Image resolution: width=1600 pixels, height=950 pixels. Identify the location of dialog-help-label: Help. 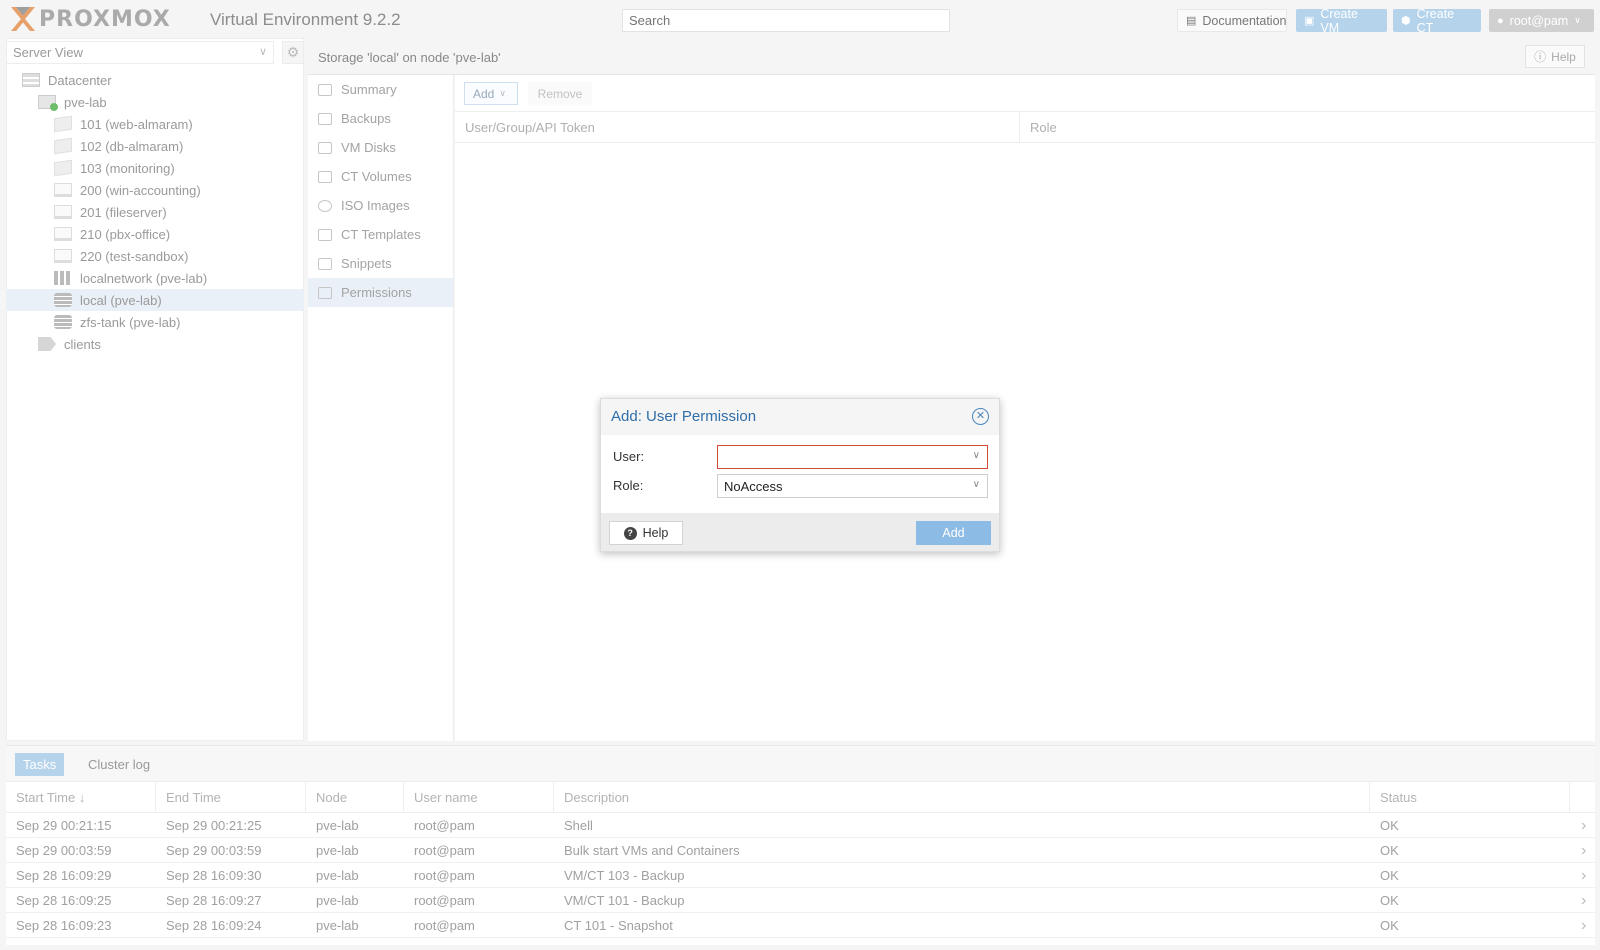
(655, 533).